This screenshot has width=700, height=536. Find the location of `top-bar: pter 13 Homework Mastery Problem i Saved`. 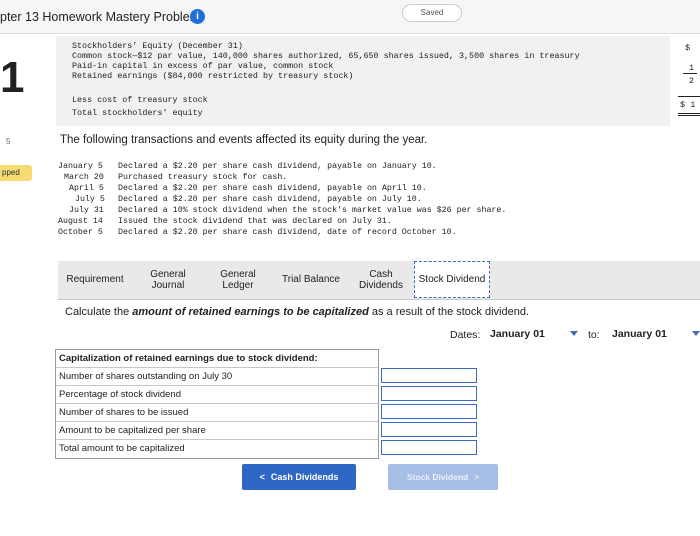

top-bar: pter 13 Homework Mastery Problem i Saved is located at coordinates (350, 17).